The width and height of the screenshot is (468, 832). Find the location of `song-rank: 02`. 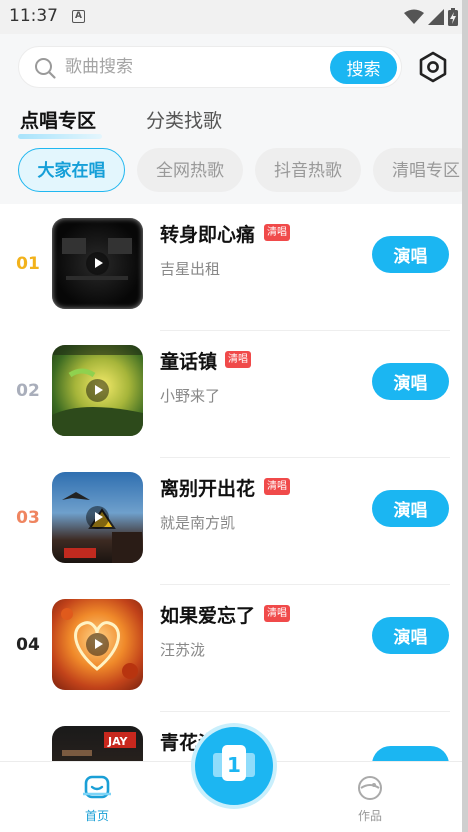

song-rank: 02 is located at coordinates (28, 391).